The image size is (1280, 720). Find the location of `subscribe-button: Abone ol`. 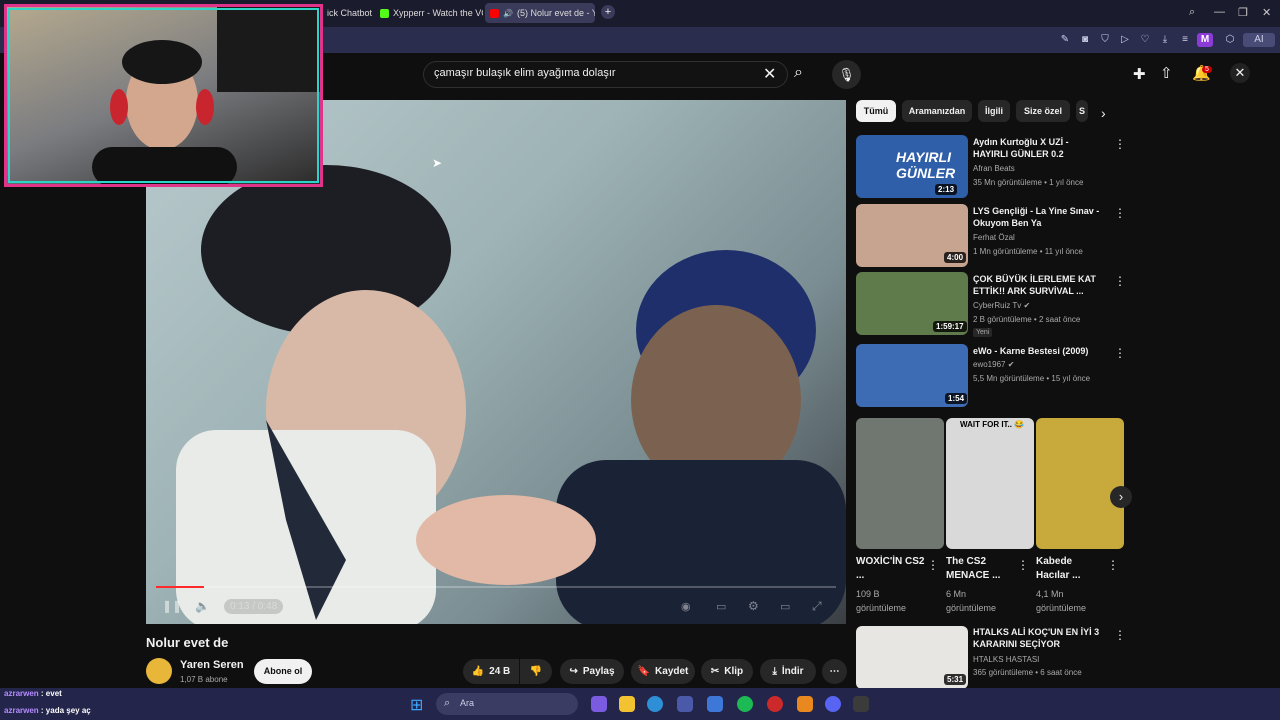

subscribe-button: Abone ol is located at coordinates (283, 671).